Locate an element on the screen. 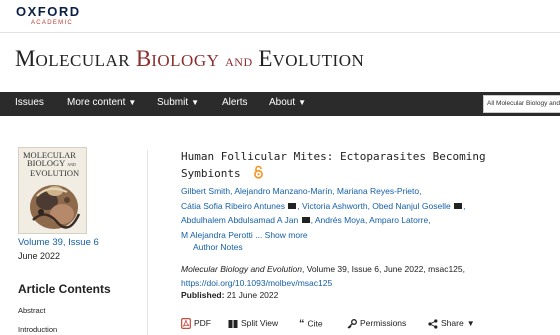 This screenshot has height=335, width=560. article-title-line: Symbionts is located at coordinates (211, 173).